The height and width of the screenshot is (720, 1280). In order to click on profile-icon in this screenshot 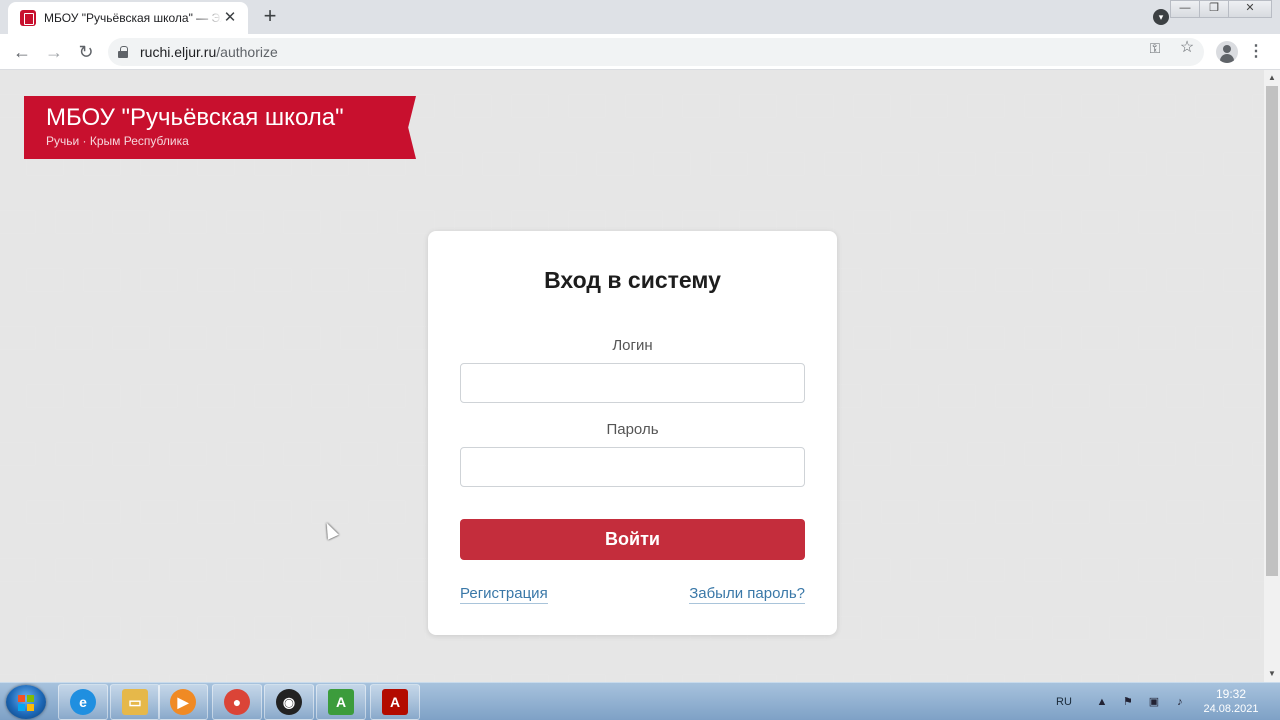, I will do `click(1227, 52)`.